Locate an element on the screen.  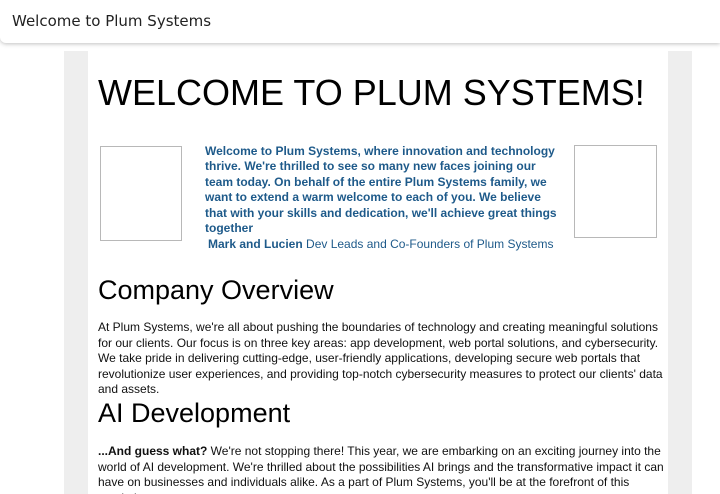
window-title: Welcome to Plum Systems is located at coordinates (112, 21).